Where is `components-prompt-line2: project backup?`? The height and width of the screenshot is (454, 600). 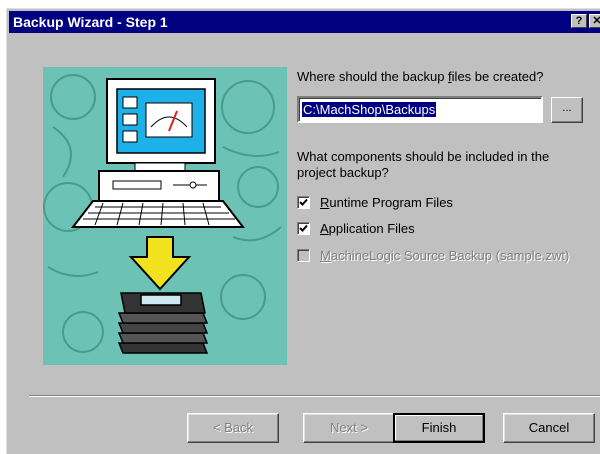 components-prompt-line2: project backup? is located at coordinates (343, 172).